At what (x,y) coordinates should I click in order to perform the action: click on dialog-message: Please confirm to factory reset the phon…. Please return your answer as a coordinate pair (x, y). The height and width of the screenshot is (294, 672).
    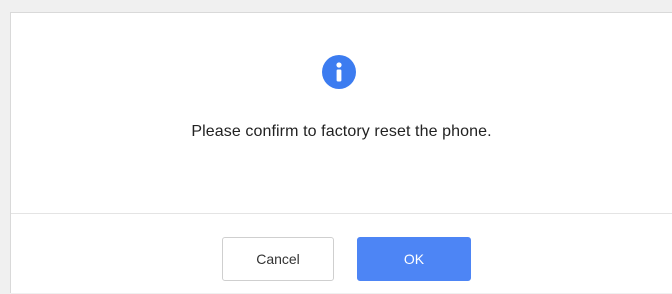
    Looking at the image, I should click on (341, 131).